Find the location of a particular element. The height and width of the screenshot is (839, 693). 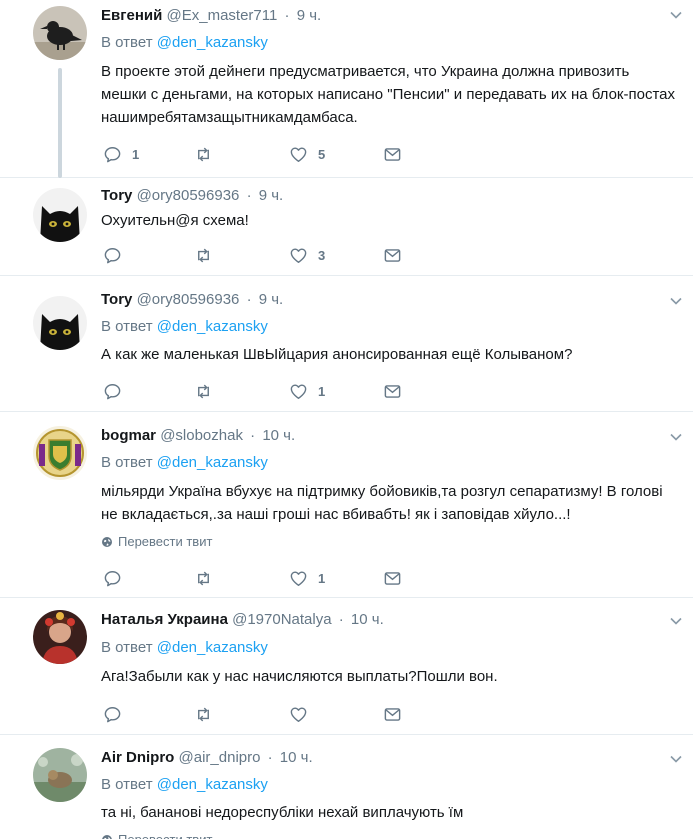

author-name: Air Dnipro is located at coordinates (137, 757).